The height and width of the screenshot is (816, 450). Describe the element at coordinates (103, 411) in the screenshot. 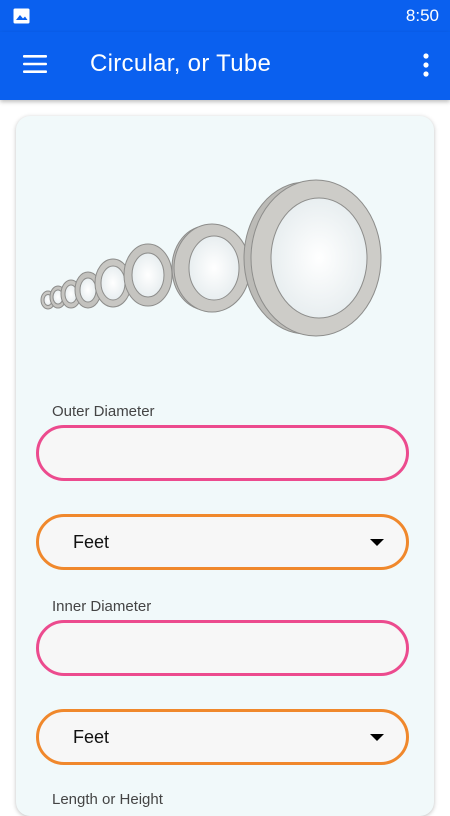

I see `outer-diameter-label: Outer Diameter` at that location.